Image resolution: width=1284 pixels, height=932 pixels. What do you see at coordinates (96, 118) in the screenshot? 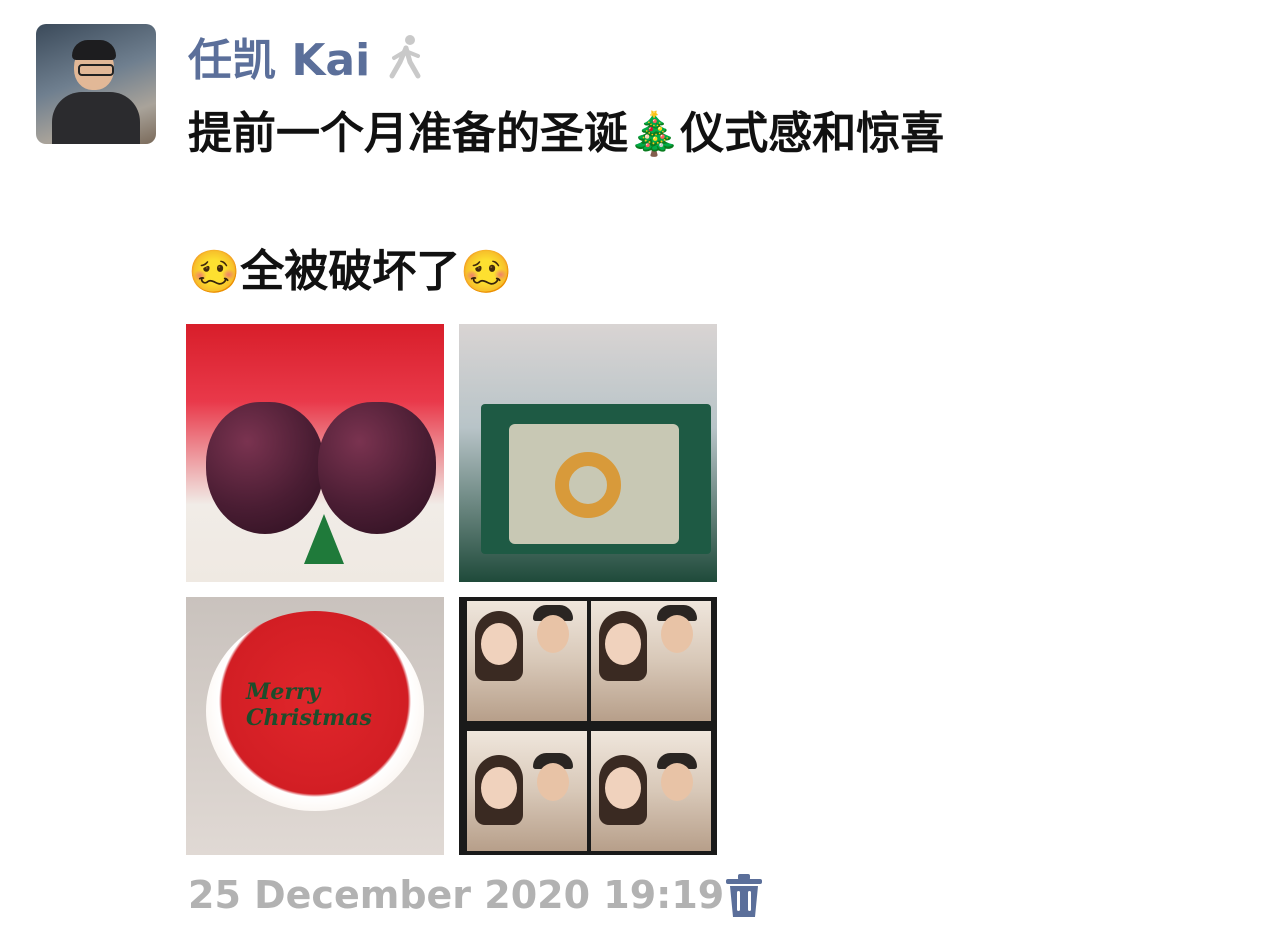
I see `avatar-body` at bounding box center [96, 118].